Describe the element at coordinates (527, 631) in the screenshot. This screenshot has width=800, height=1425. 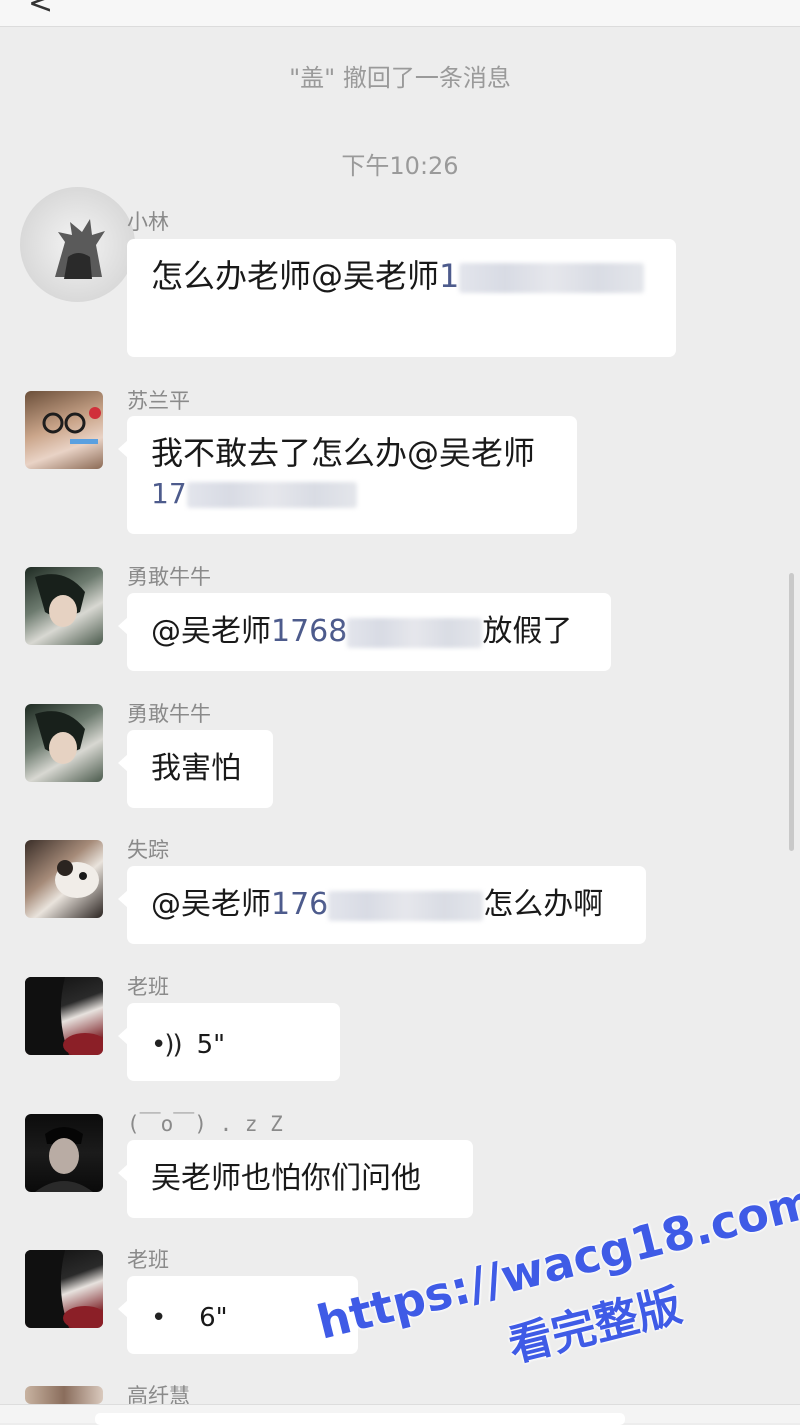
I see `message-suffix: 放假了` at that location.